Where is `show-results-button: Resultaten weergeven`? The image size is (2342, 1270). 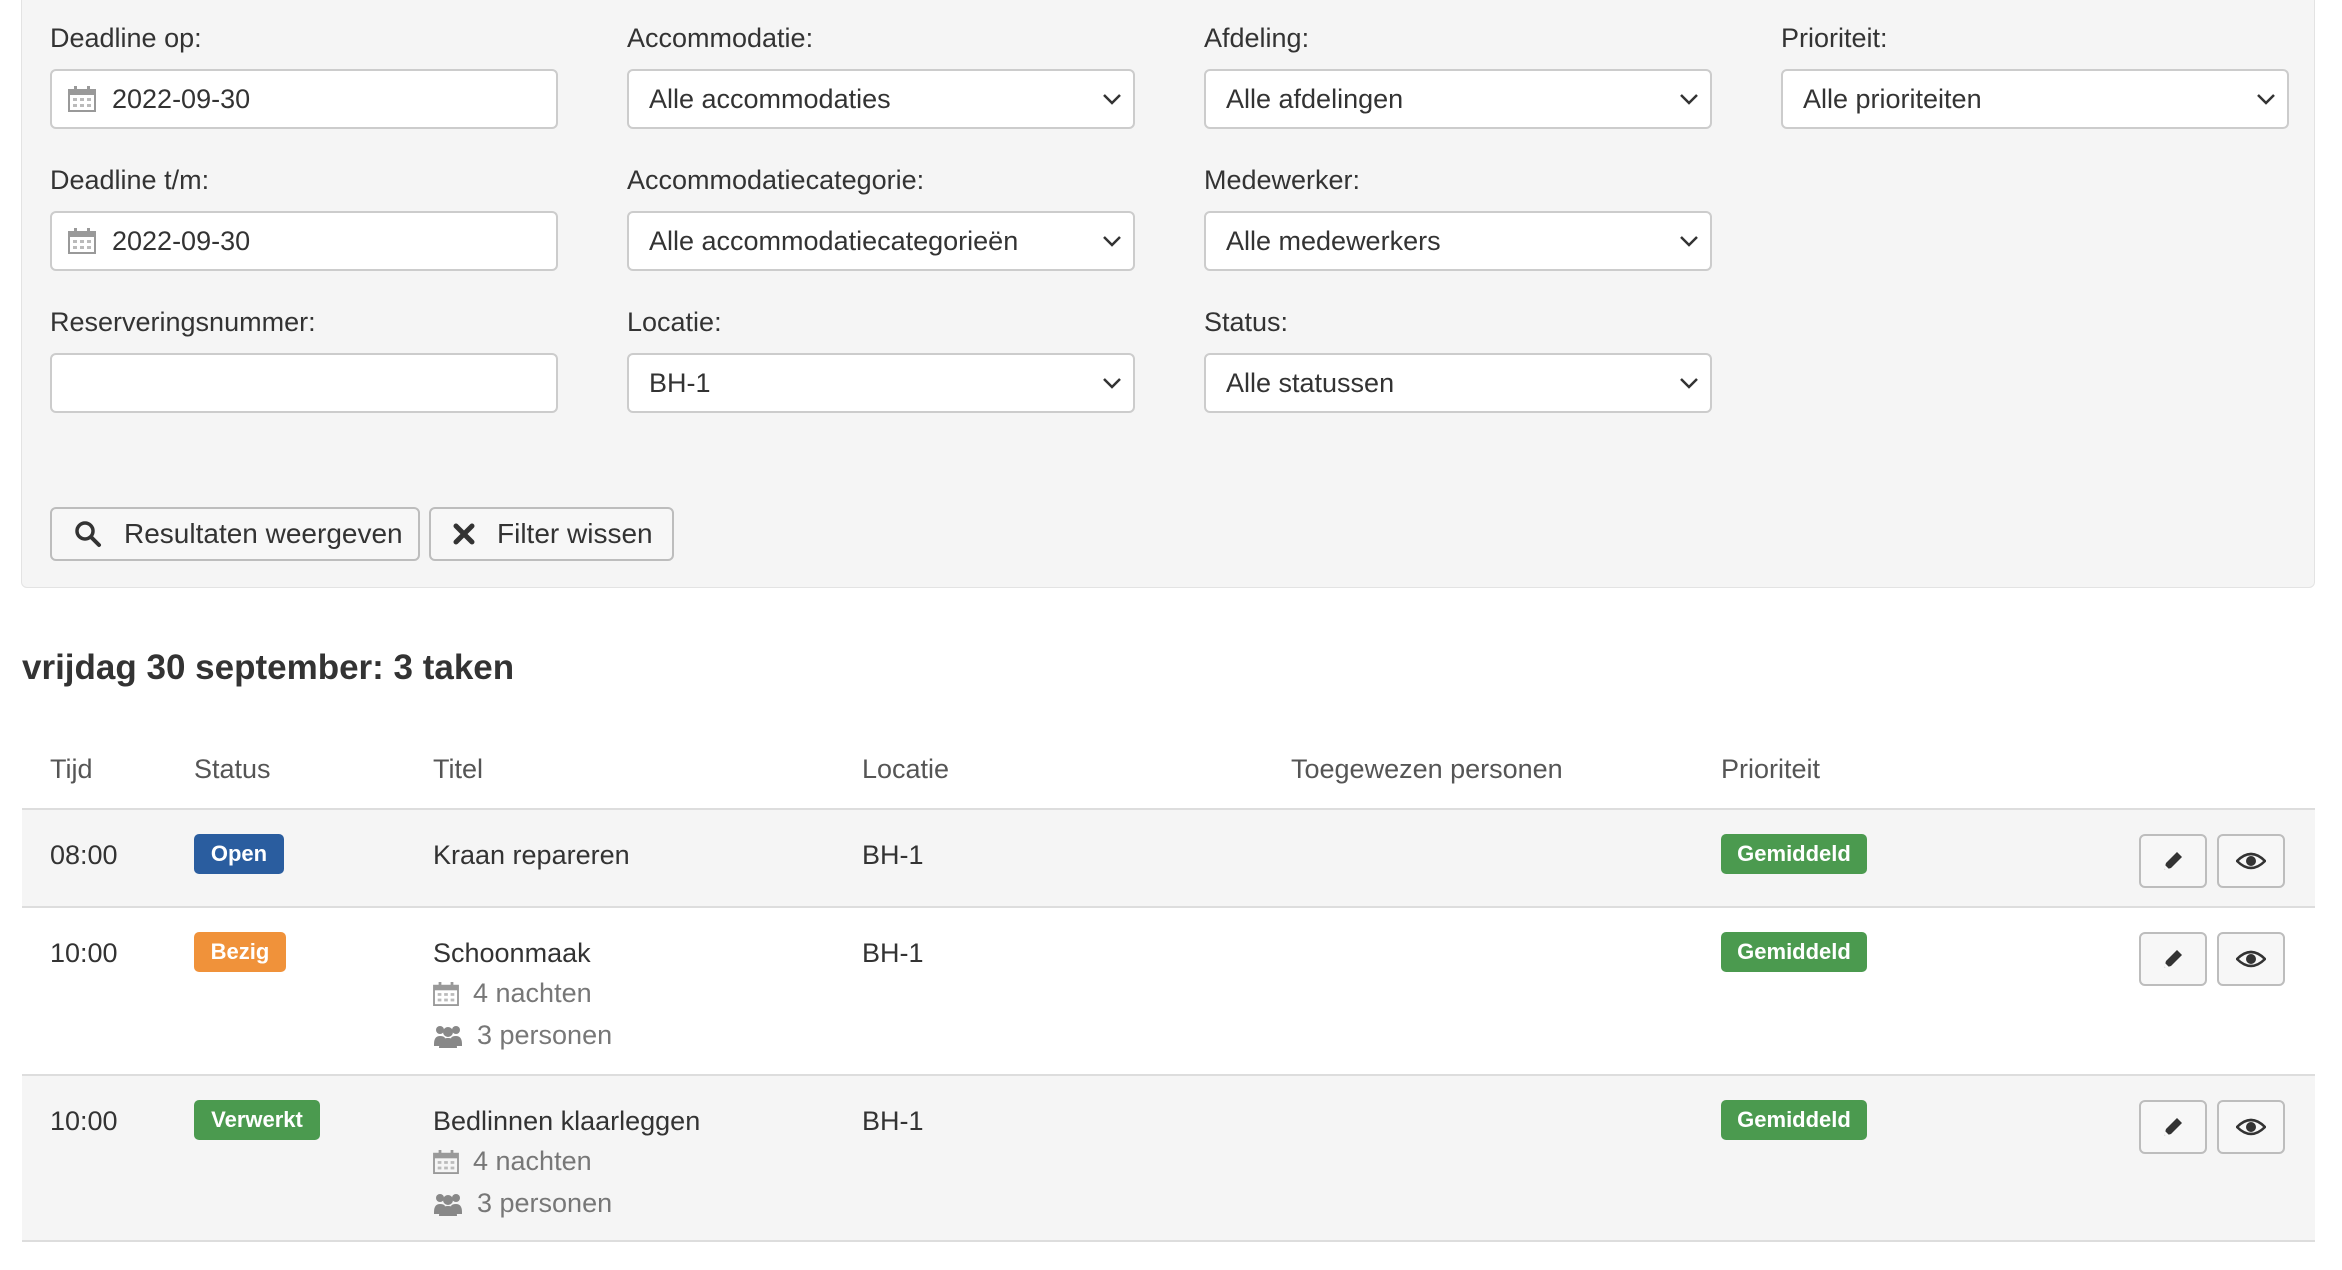
show-results-button: Resultaten weergeven is located at coordinates (235, 534).